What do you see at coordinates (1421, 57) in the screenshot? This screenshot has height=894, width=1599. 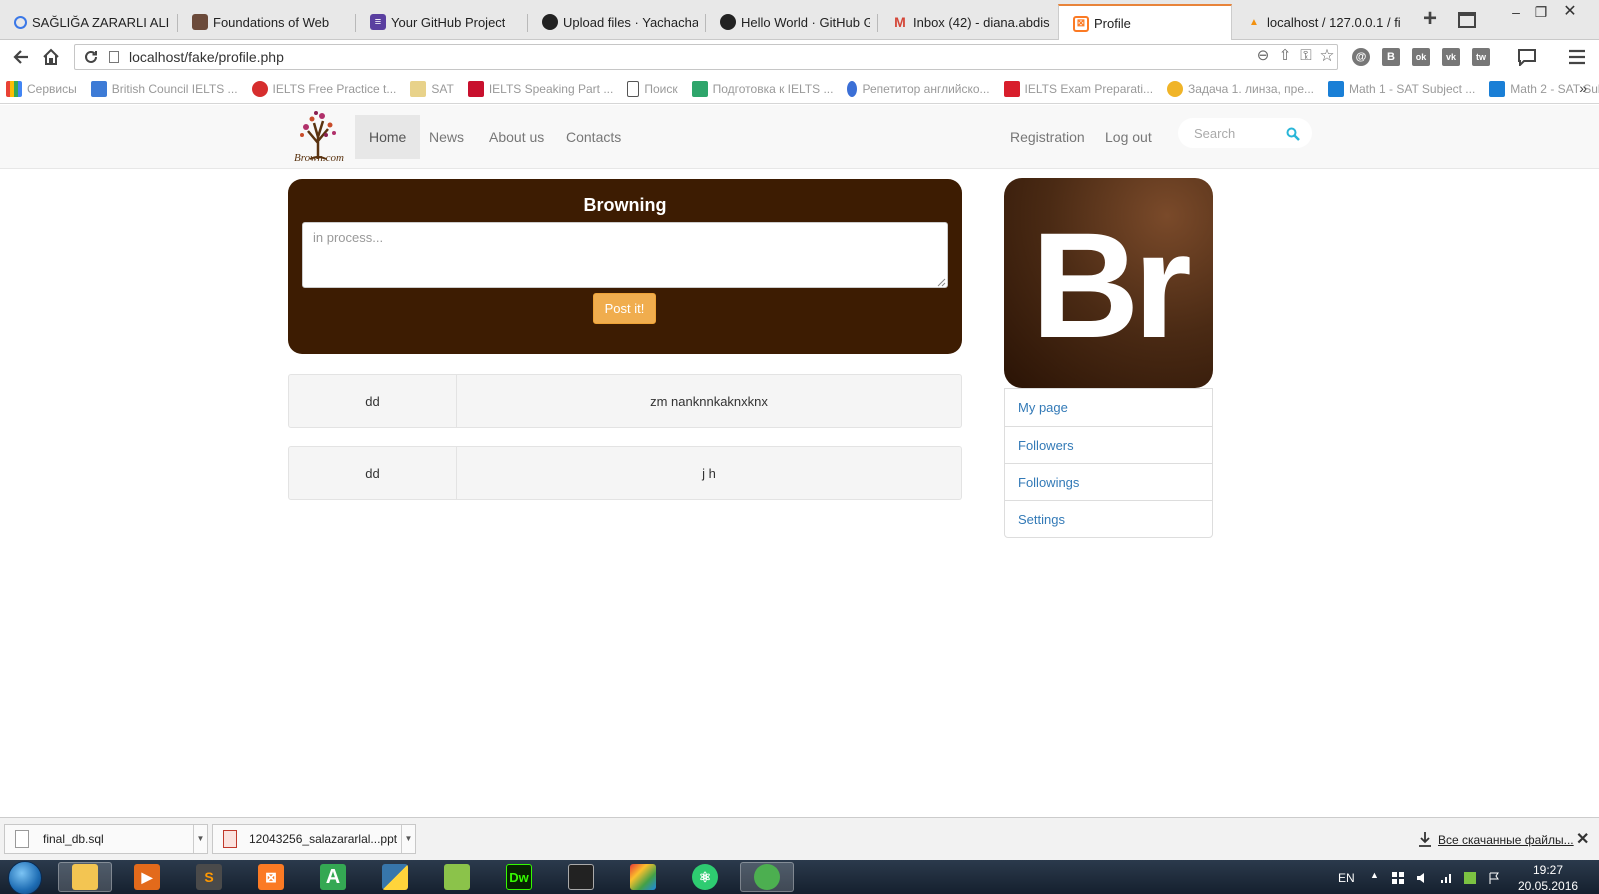 I see `ok-extension-icon: ok` at bounding box center [1421, 57].